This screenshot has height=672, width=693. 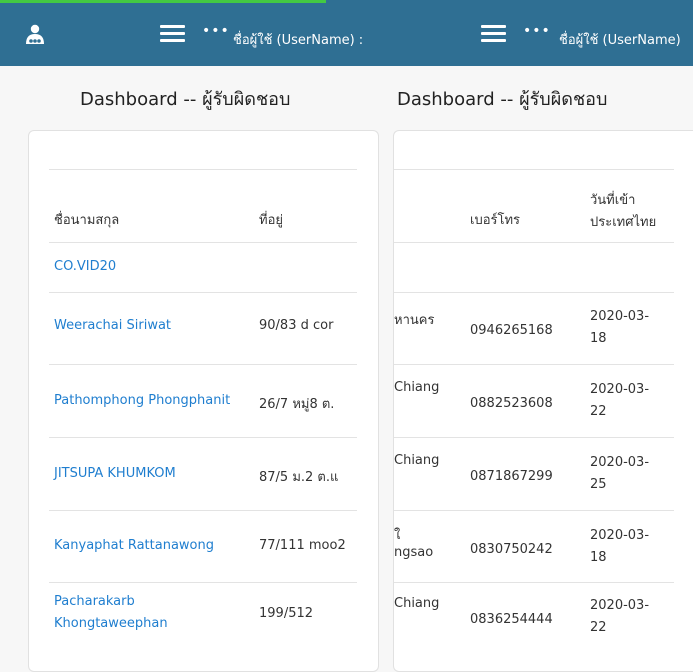 What do you see at coordinates (502, 99) in the screenshot?
I see `page-title-right: Dashboard -- ผู้รับผิดชอบ` at bounding box center [502, 99].